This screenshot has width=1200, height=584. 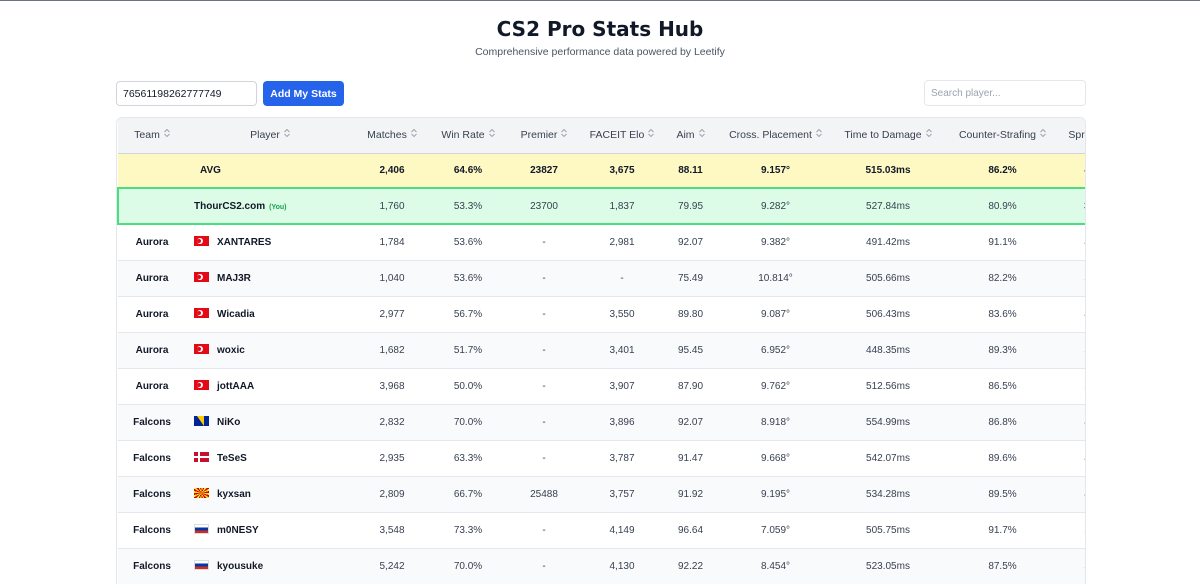 I want to click on column-header-label: Spray Acc., so click(x=1076, y=135).